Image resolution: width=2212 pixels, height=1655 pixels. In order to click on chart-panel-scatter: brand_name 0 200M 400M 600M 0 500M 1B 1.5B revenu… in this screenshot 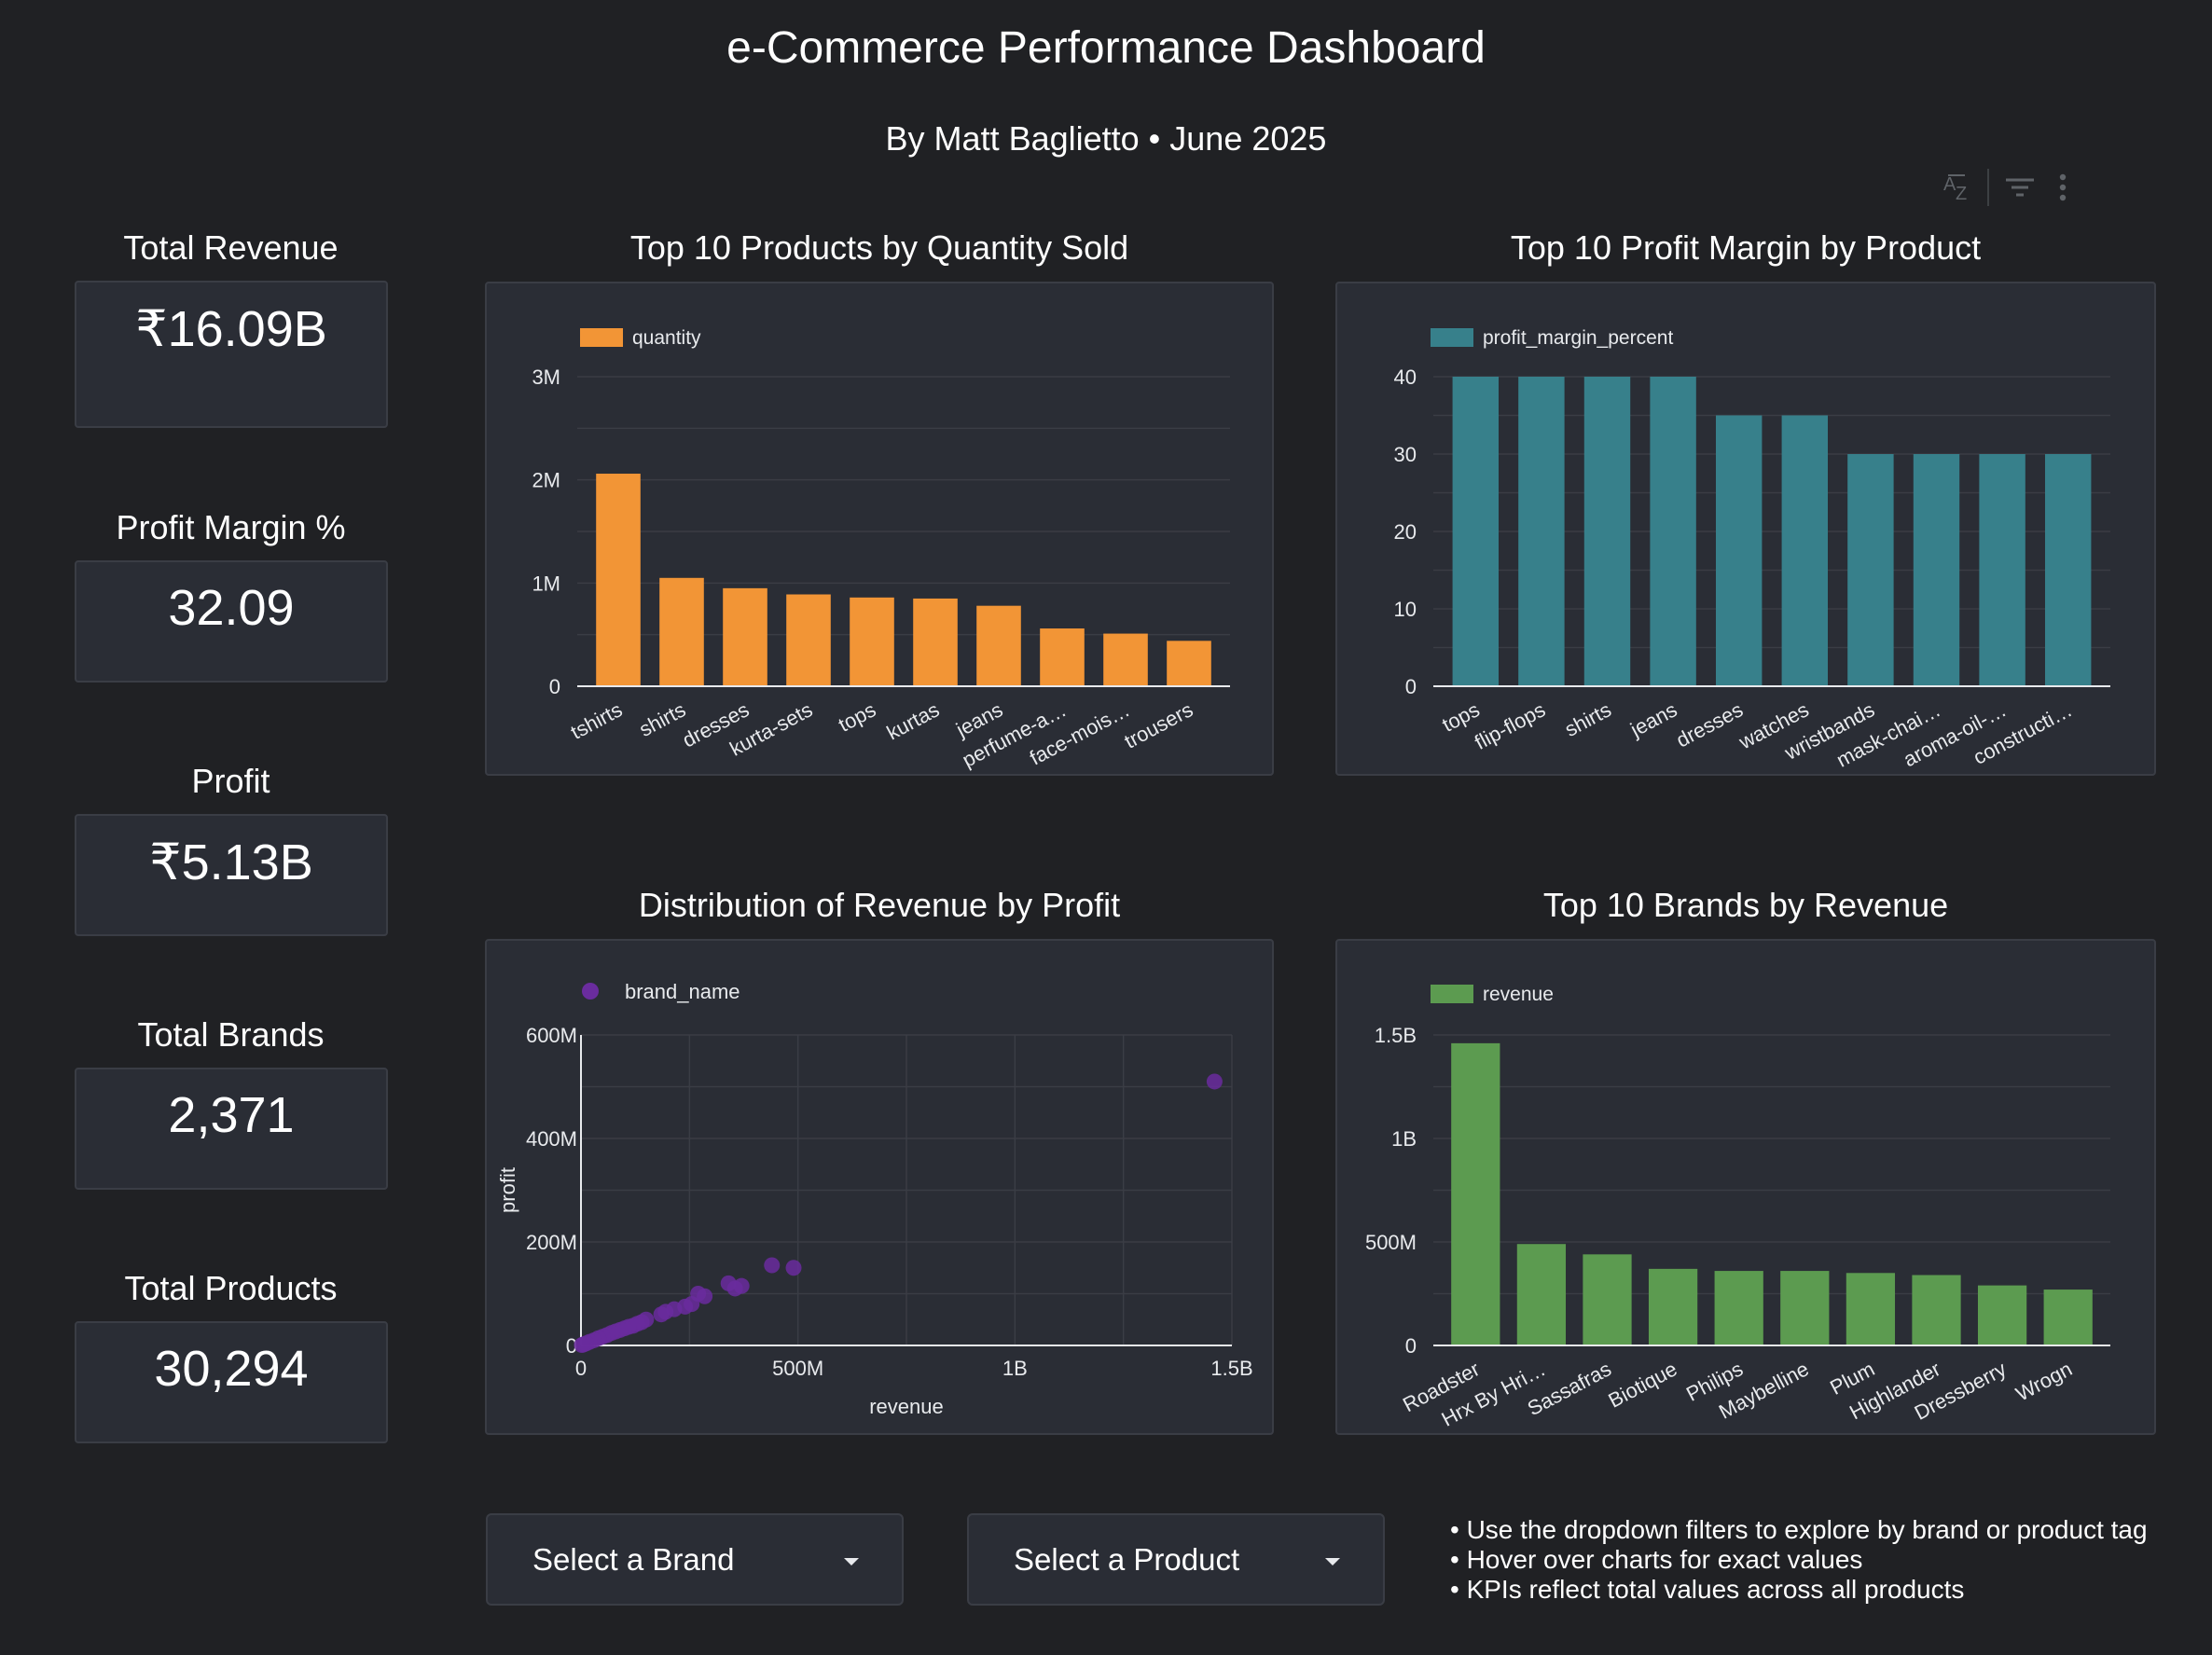, I will do `click(880, 1187)`.